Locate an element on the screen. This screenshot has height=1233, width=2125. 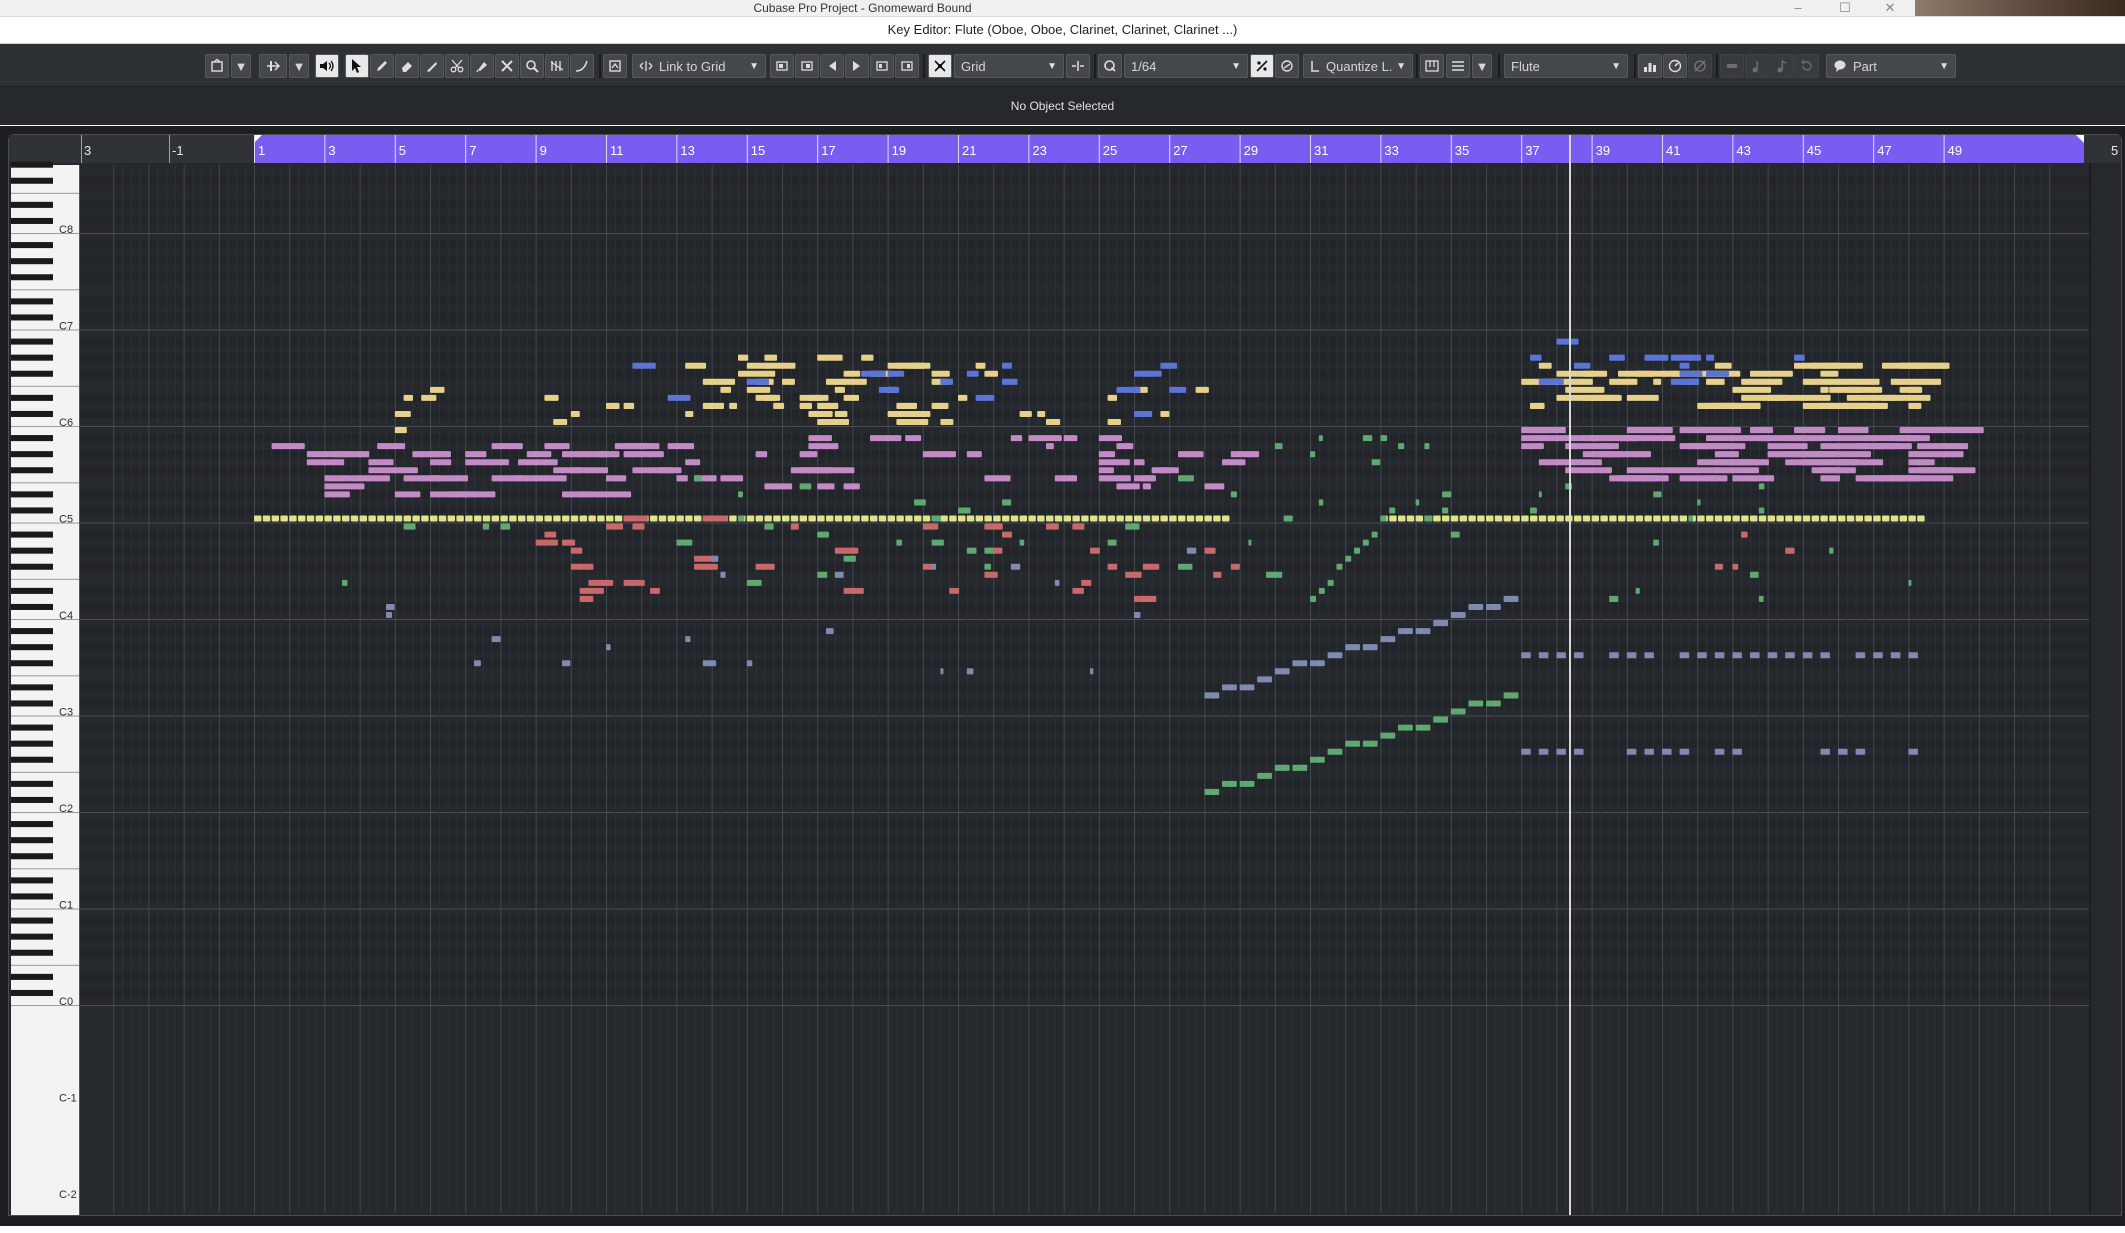
chord-editing-button is located at coordinates (1432, 66).